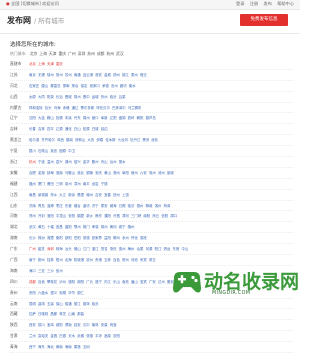 This screenshot has width=320, height=353. What do you see at coordinates (95, 162) in the screenshot?
I see `city-link: 衢州` at bounding box center [95, 162].